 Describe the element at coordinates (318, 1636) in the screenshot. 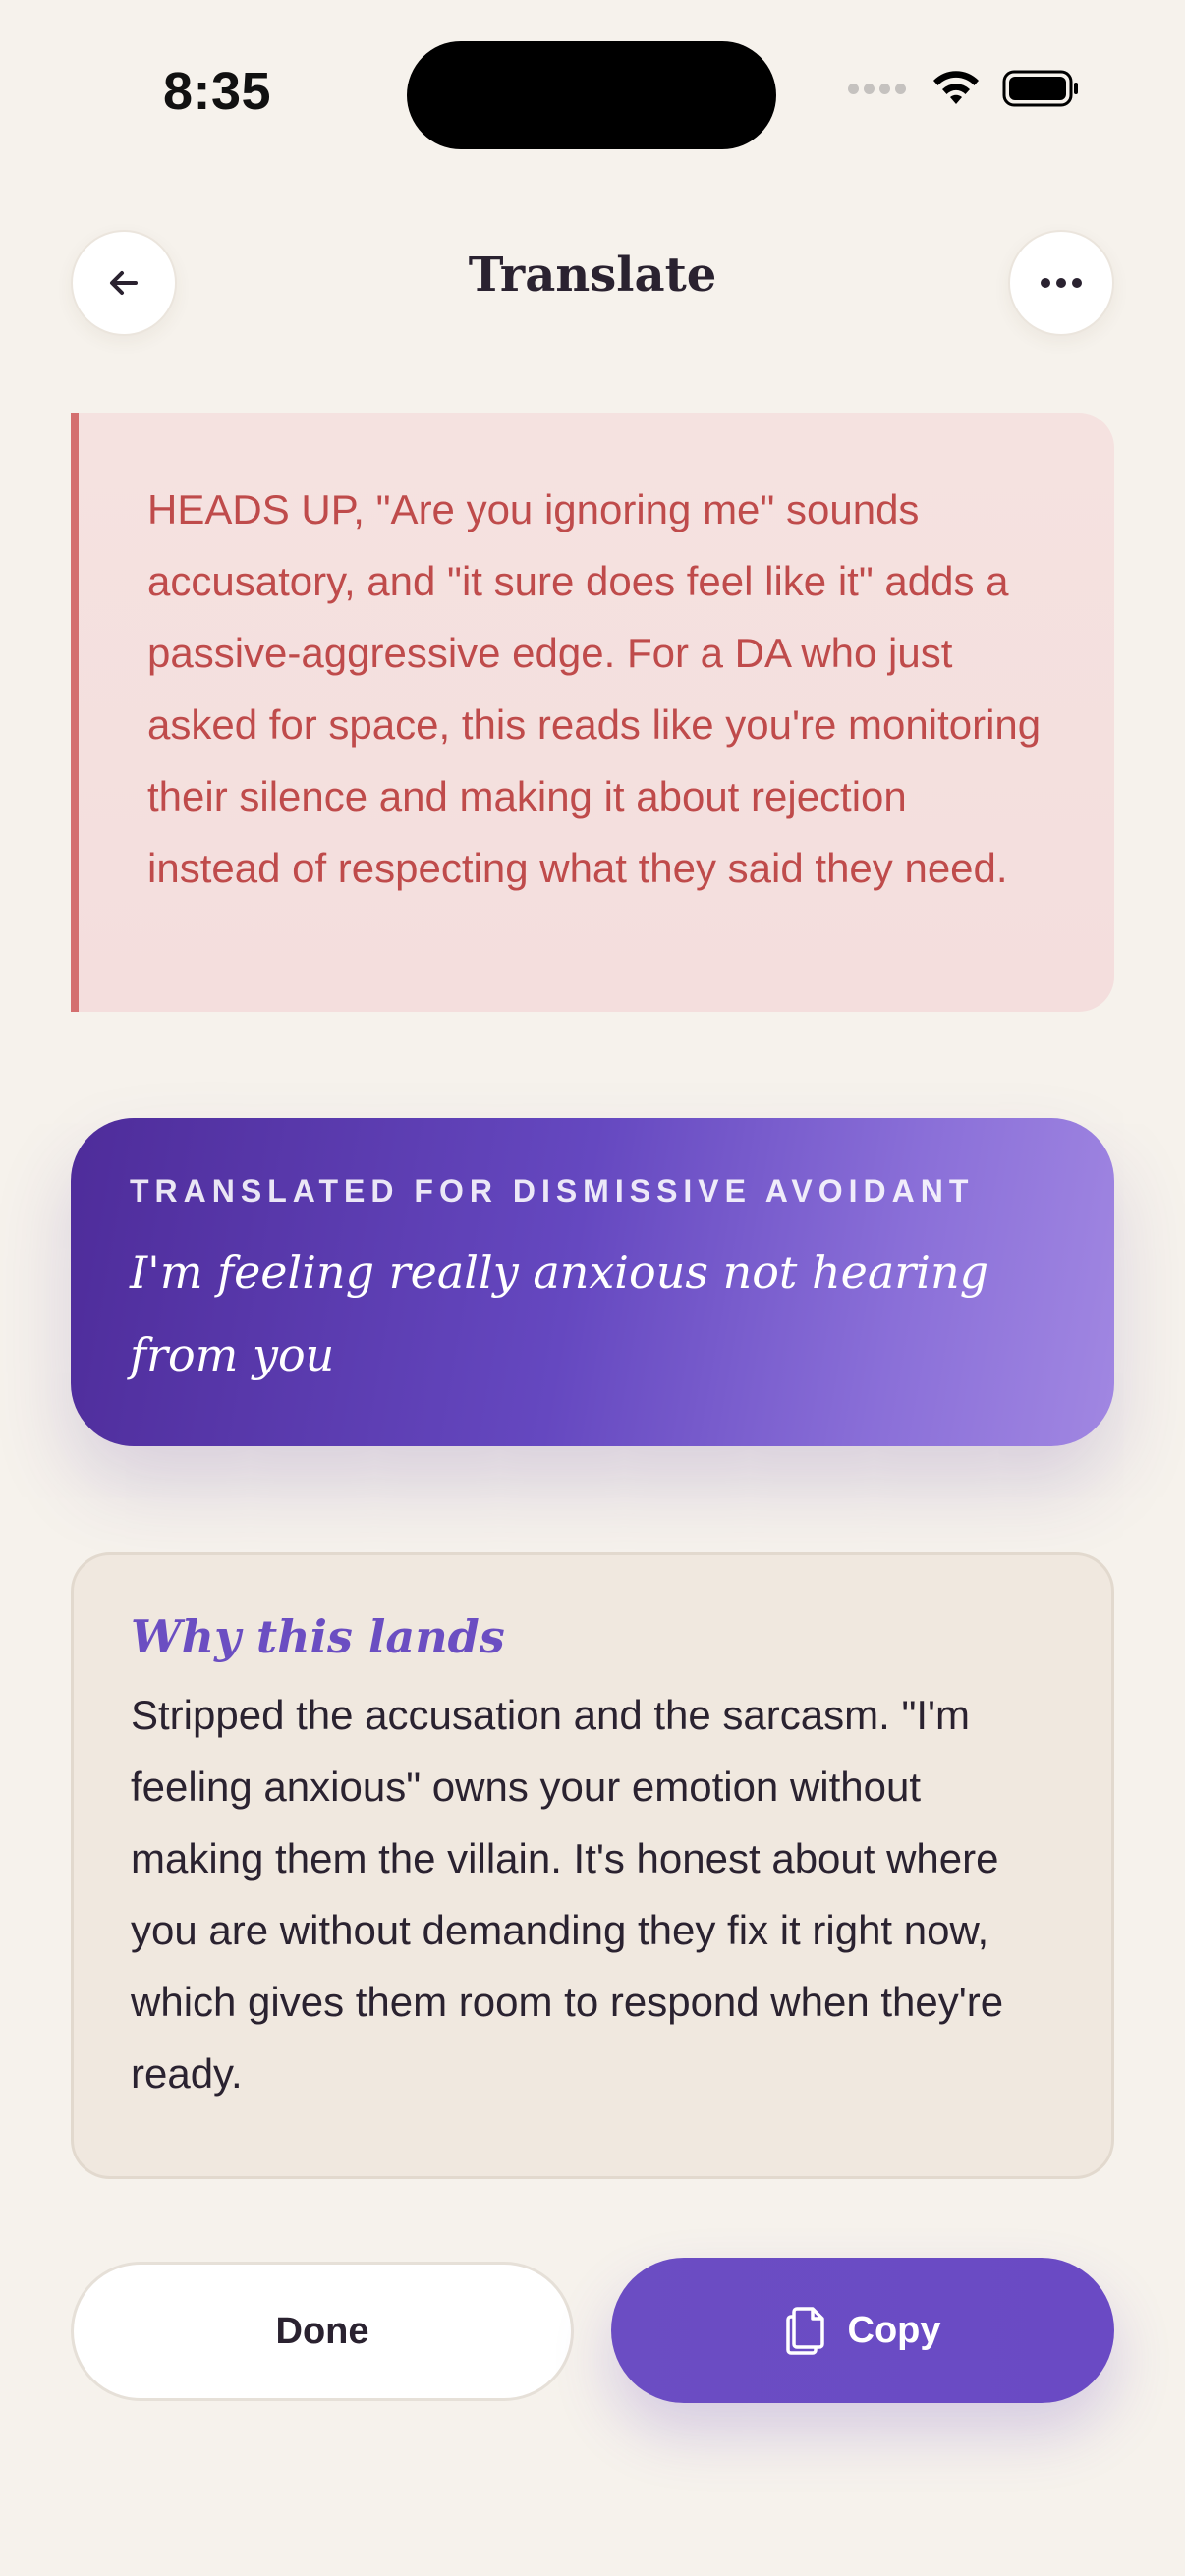

I see `explanation-title: Why this lands` at that location.